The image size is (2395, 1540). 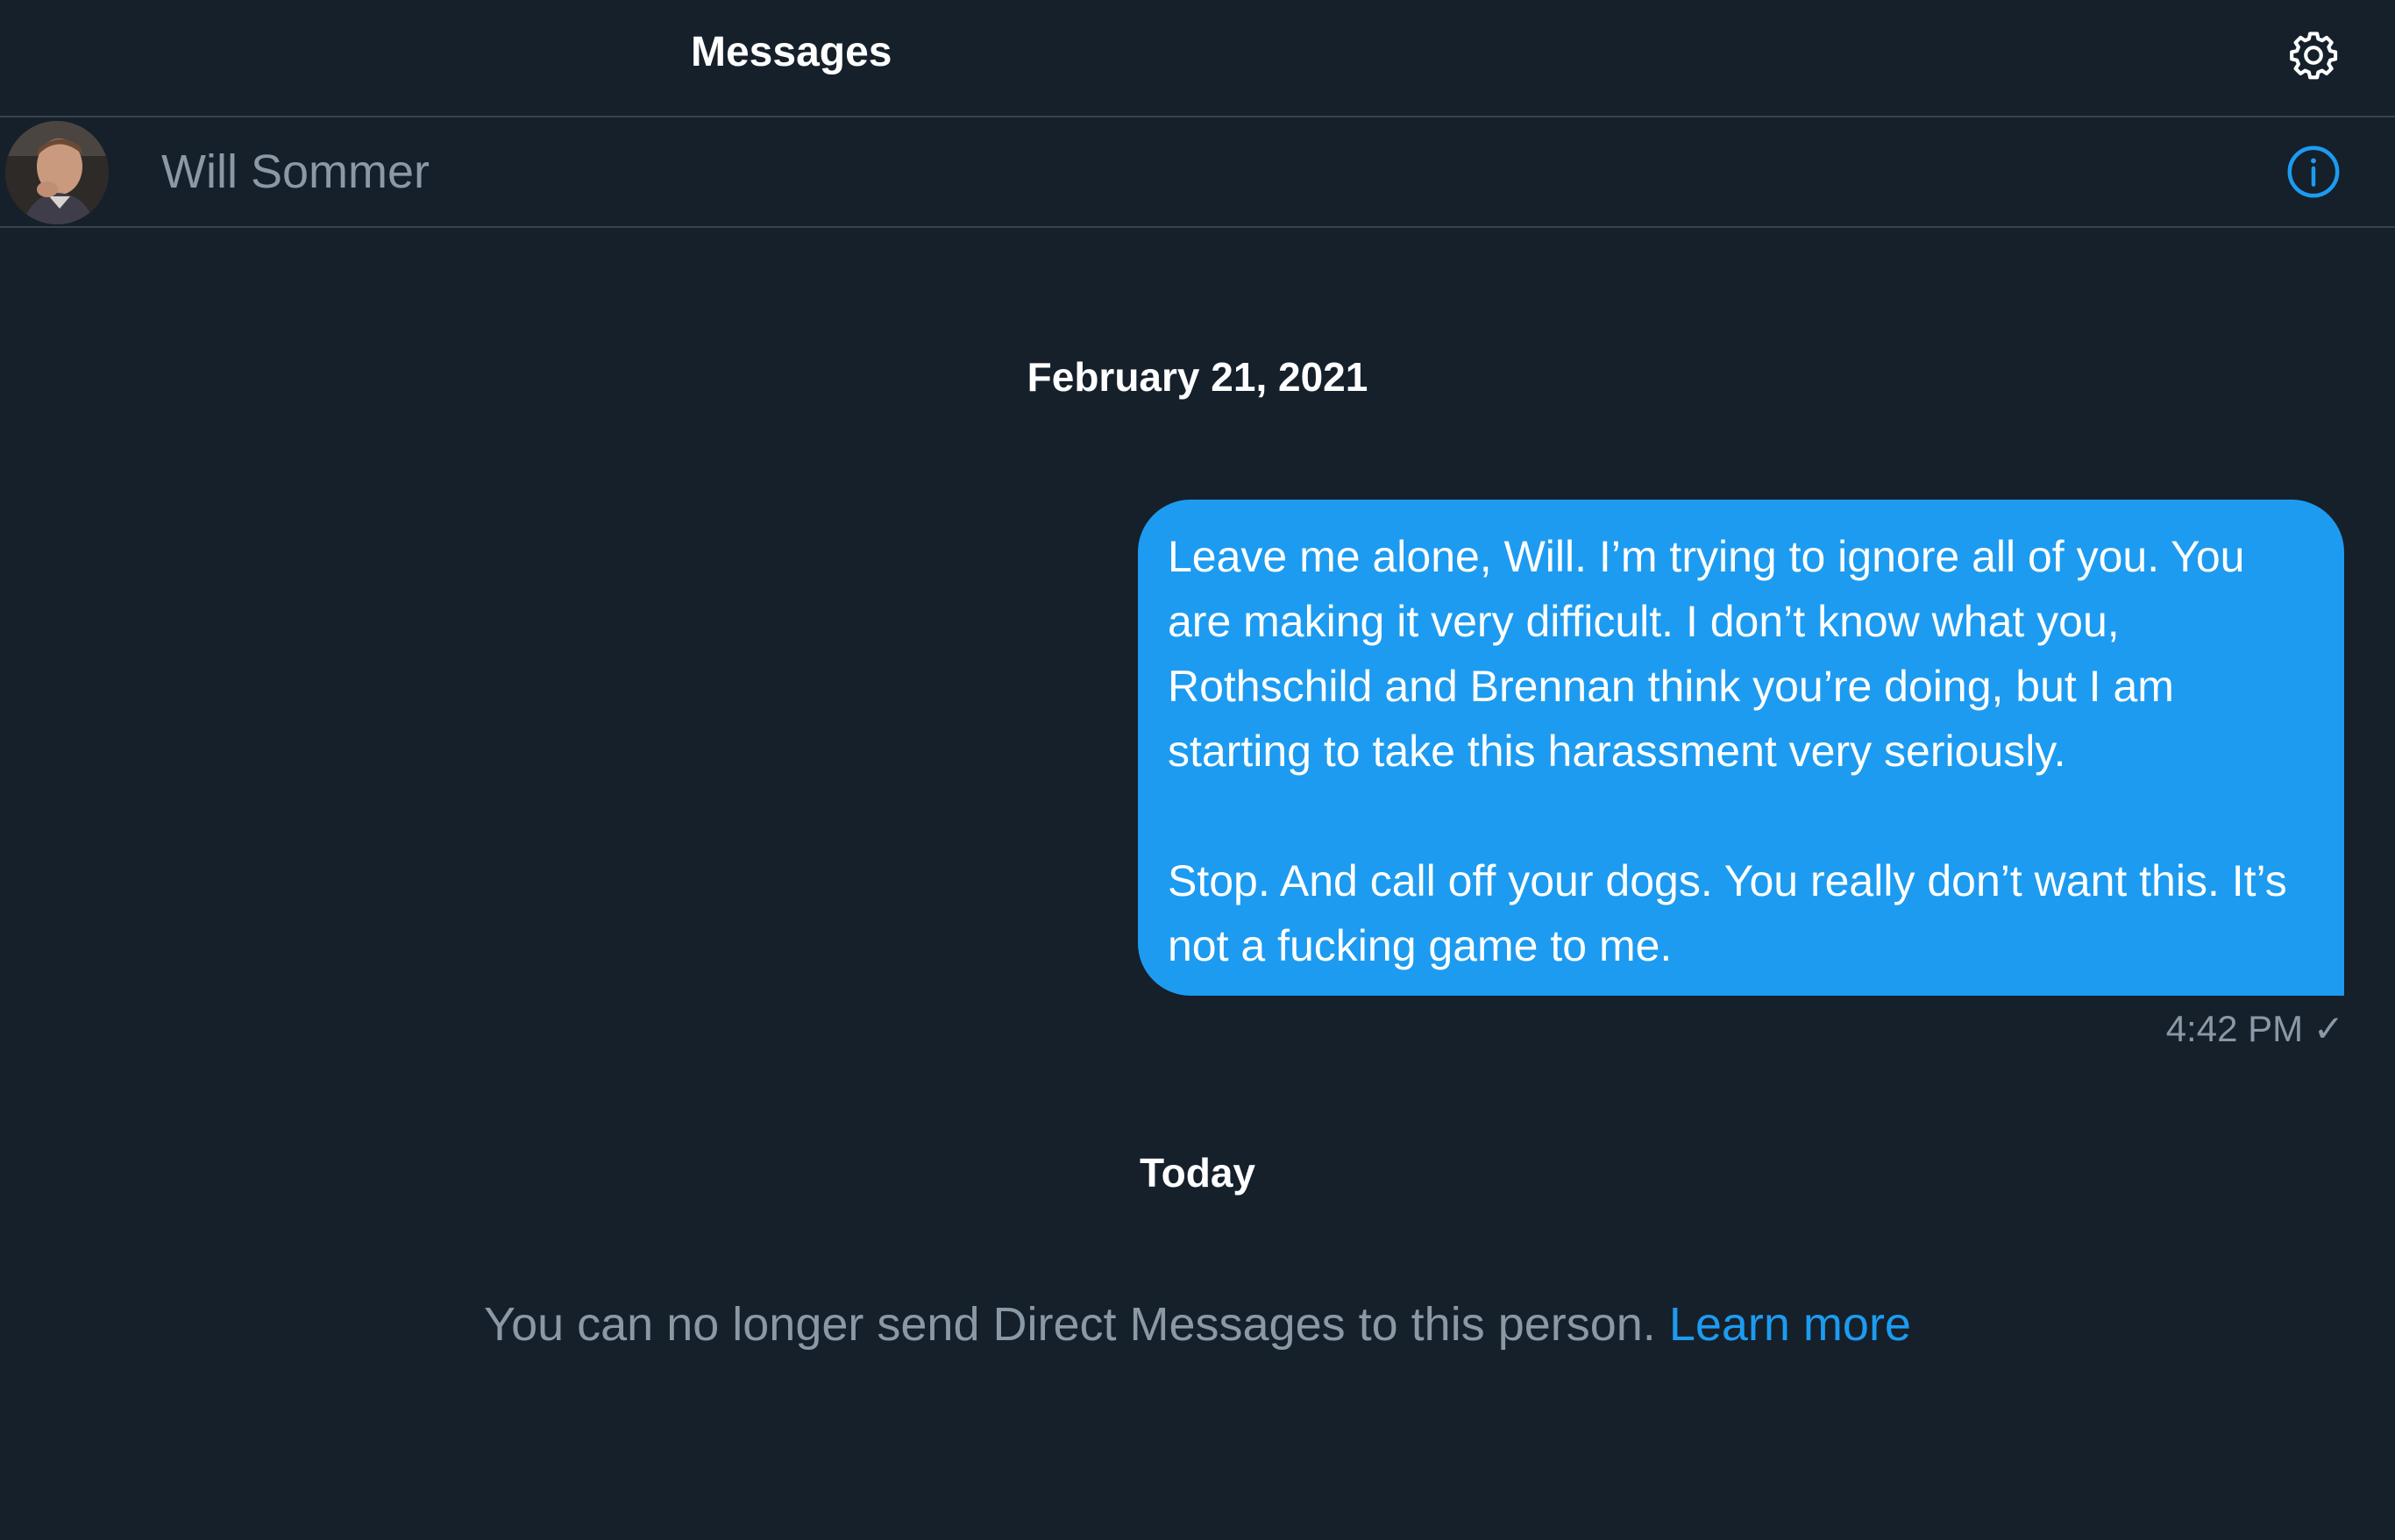 What do you see at coordinates (1790, 1324) in the screenshot?
I see `learn-more-link: Learn more` at bounding box center [1790, 1324].